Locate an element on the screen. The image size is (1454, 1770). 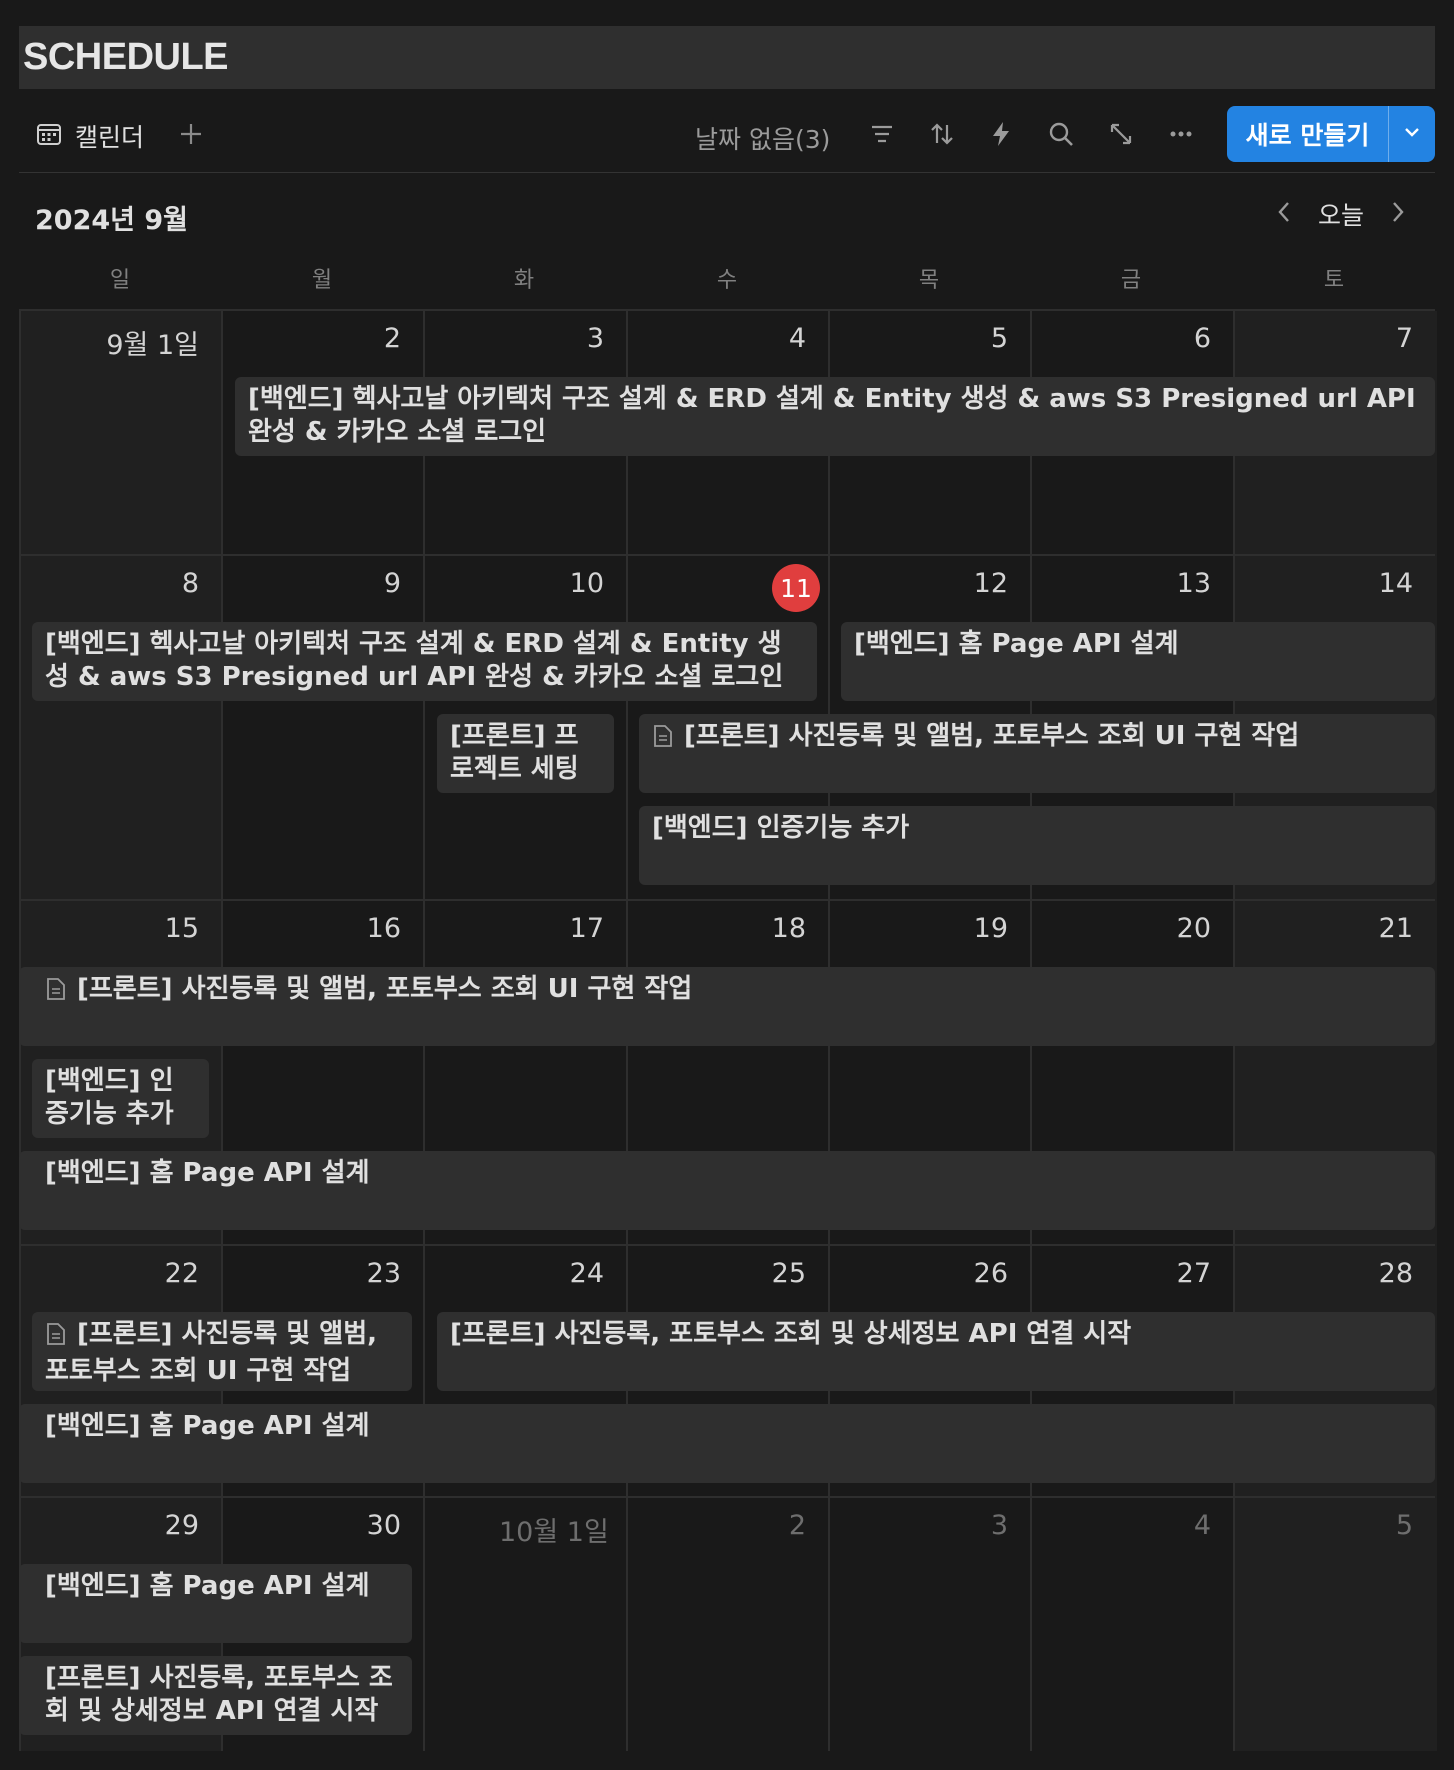
next-month-button is located at coordinates (1398, 214).